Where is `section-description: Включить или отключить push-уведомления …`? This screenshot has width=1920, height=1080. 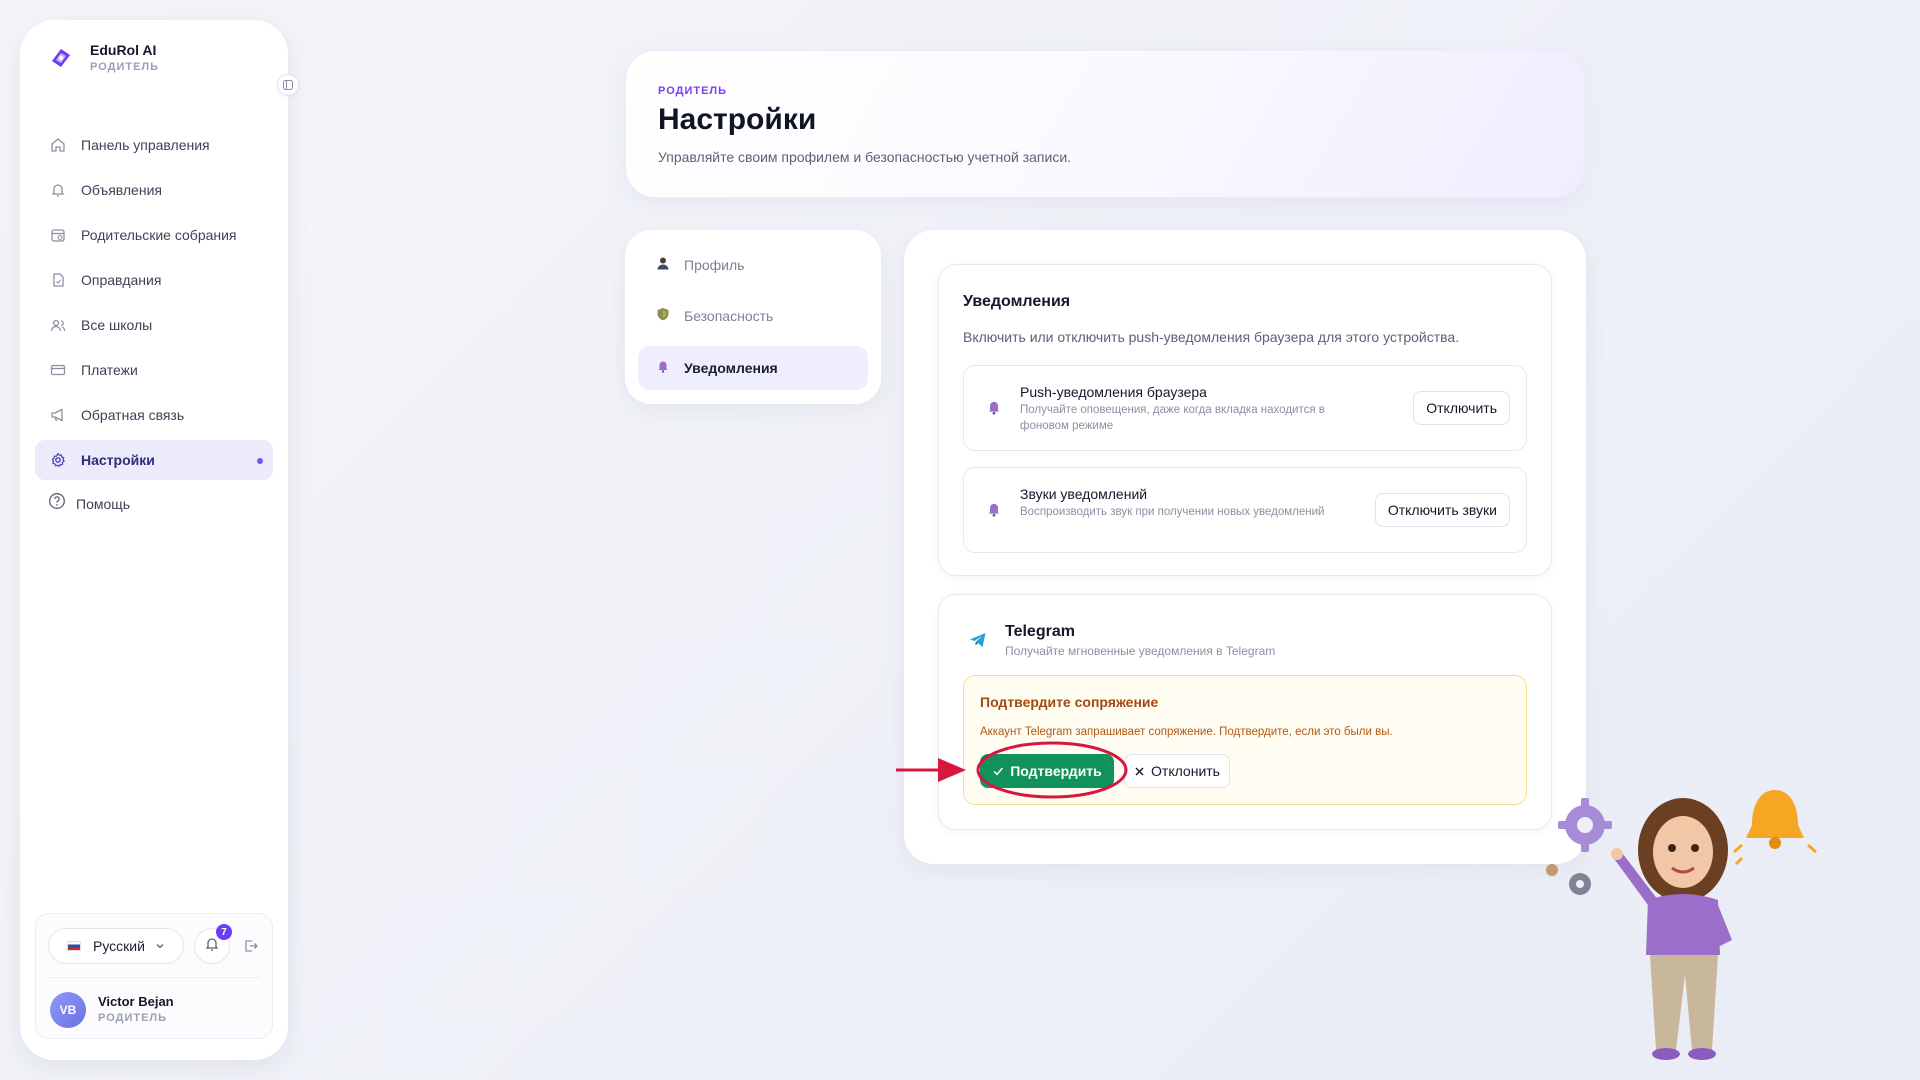
section-description: Включить или отключить push-уведомления … is located at coordinates (1211, 337).